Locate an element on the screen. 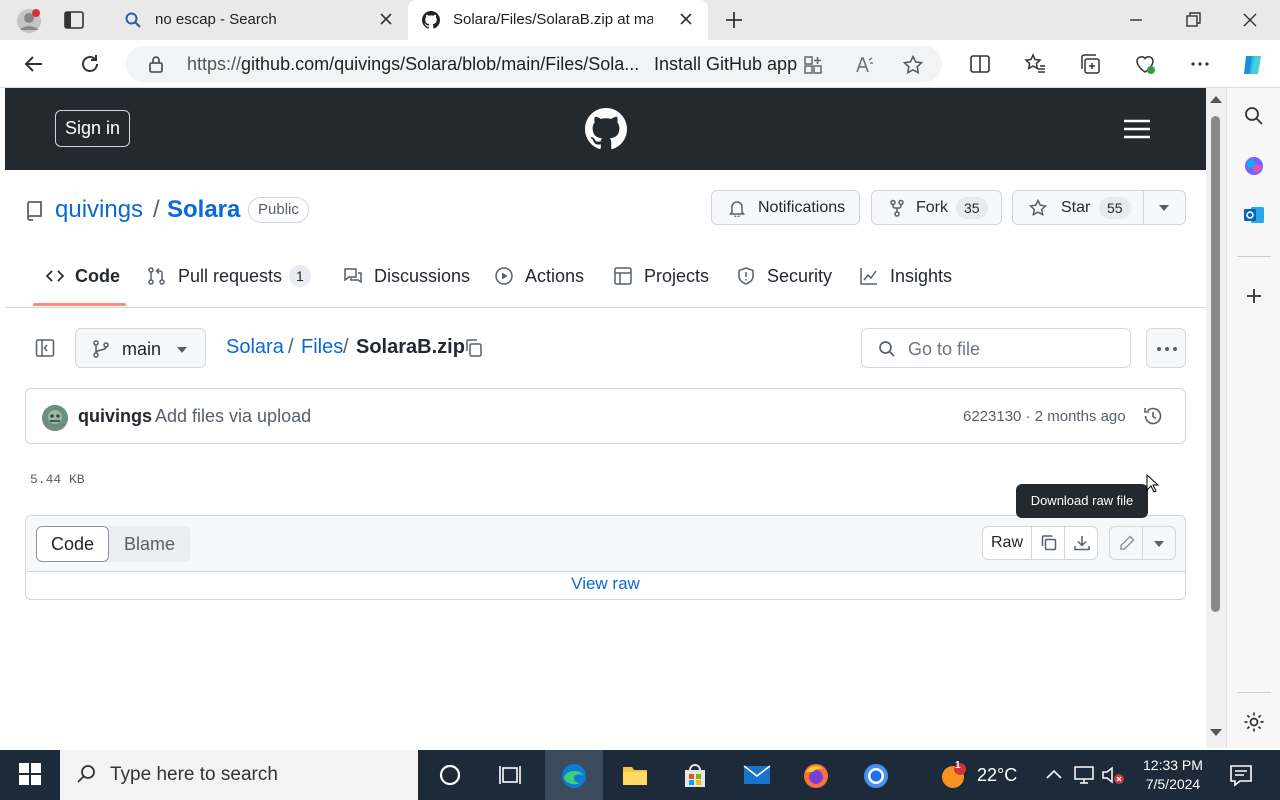 This screenshot has width=1280, height=800. sign-in-button: Sign in is located at coordinates (92, 128).